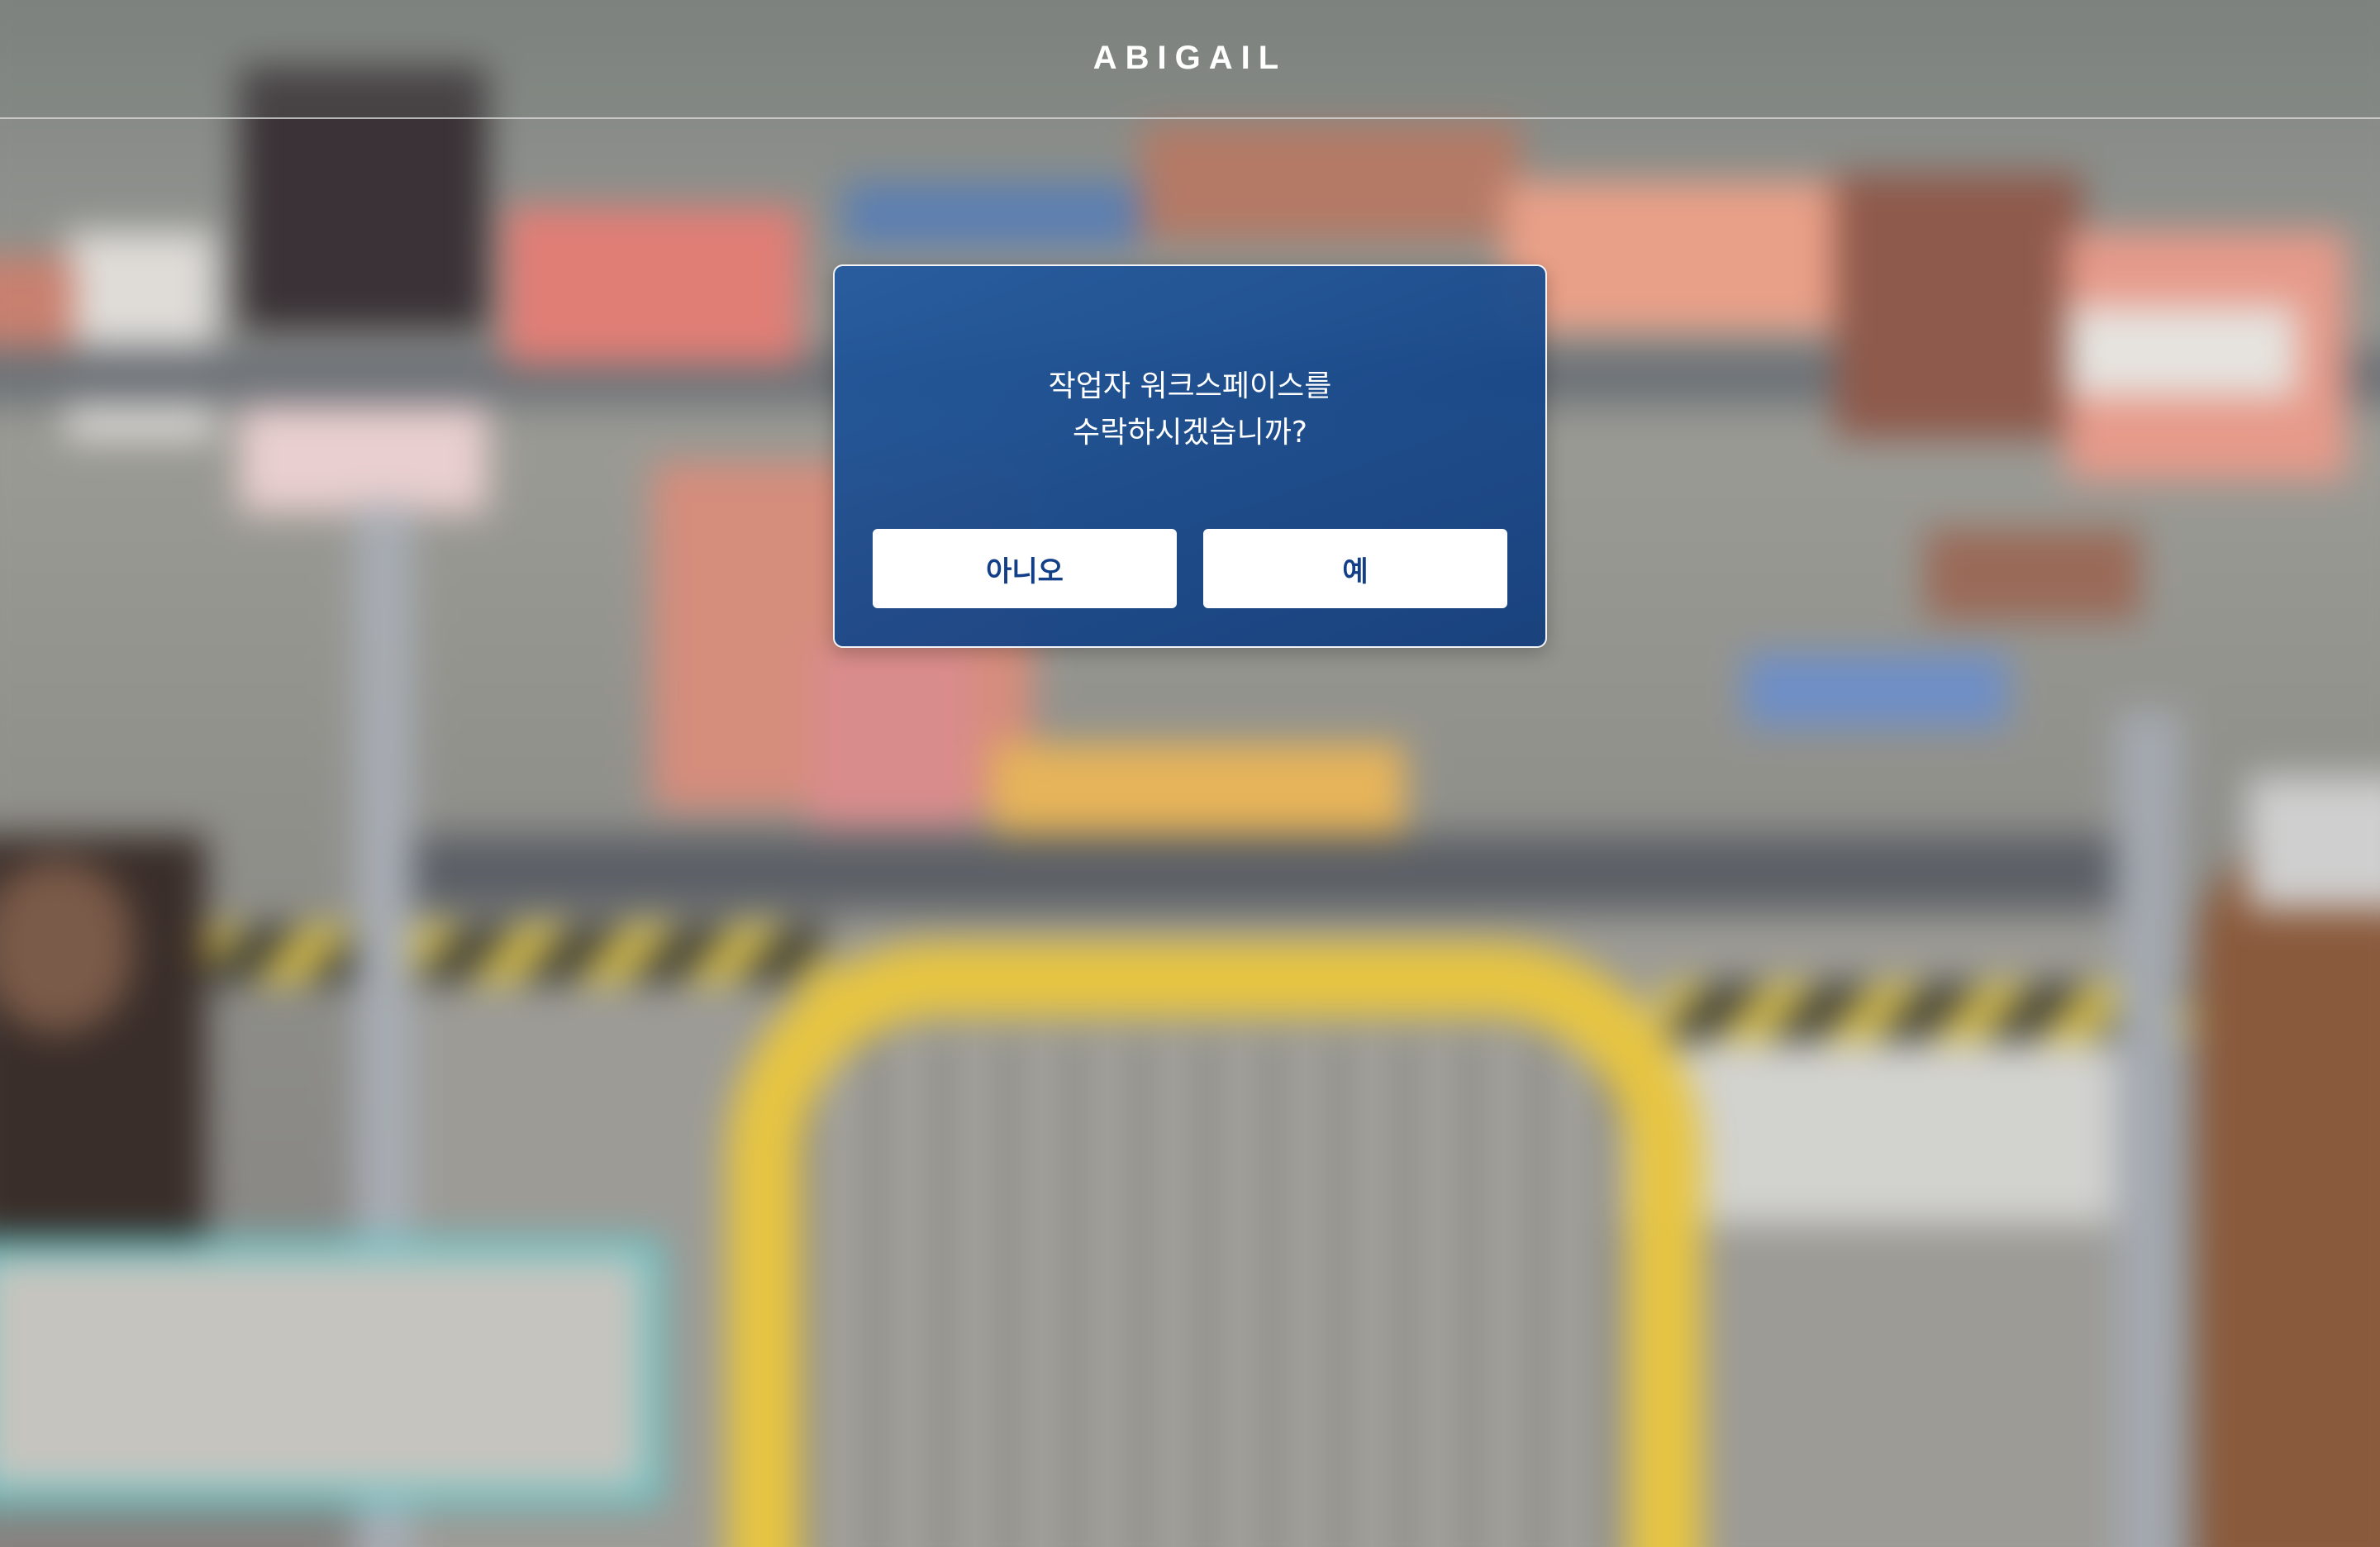  I want to click on no-button: 아니오, so click(1025, 568).